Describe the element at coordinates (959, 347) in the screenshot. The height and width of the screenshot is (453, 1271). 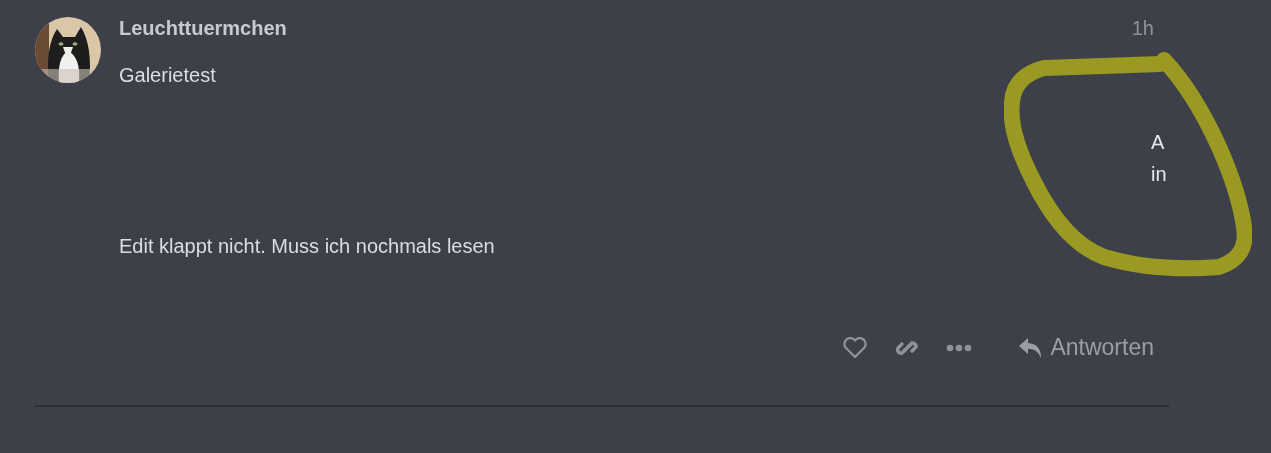
I see `more-button` at that location.